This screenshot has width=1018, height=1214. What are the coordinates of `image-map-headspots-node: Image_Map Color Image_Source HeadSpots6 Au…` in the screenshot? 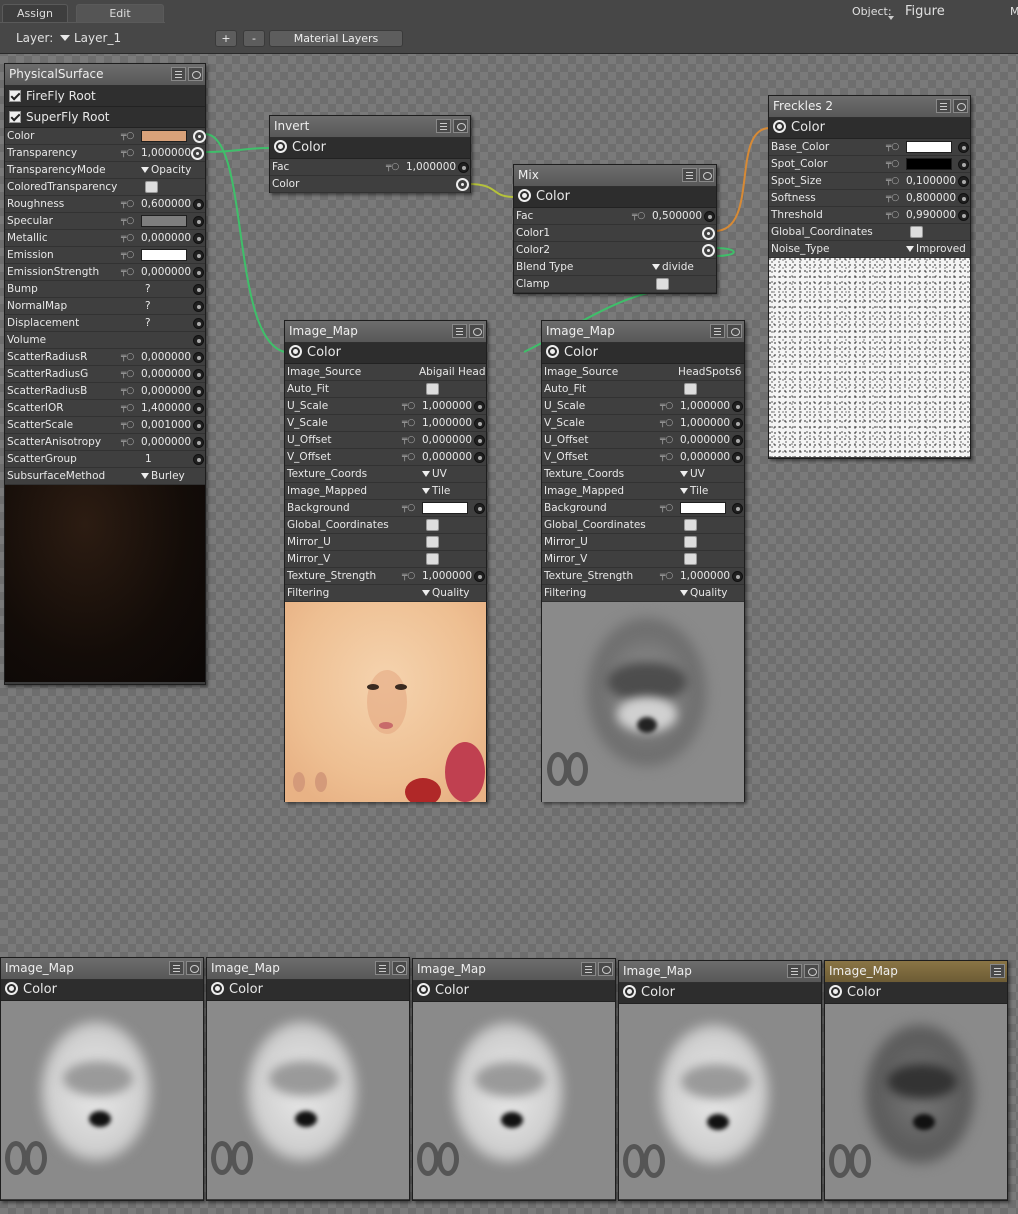 It's located at (643, 561).